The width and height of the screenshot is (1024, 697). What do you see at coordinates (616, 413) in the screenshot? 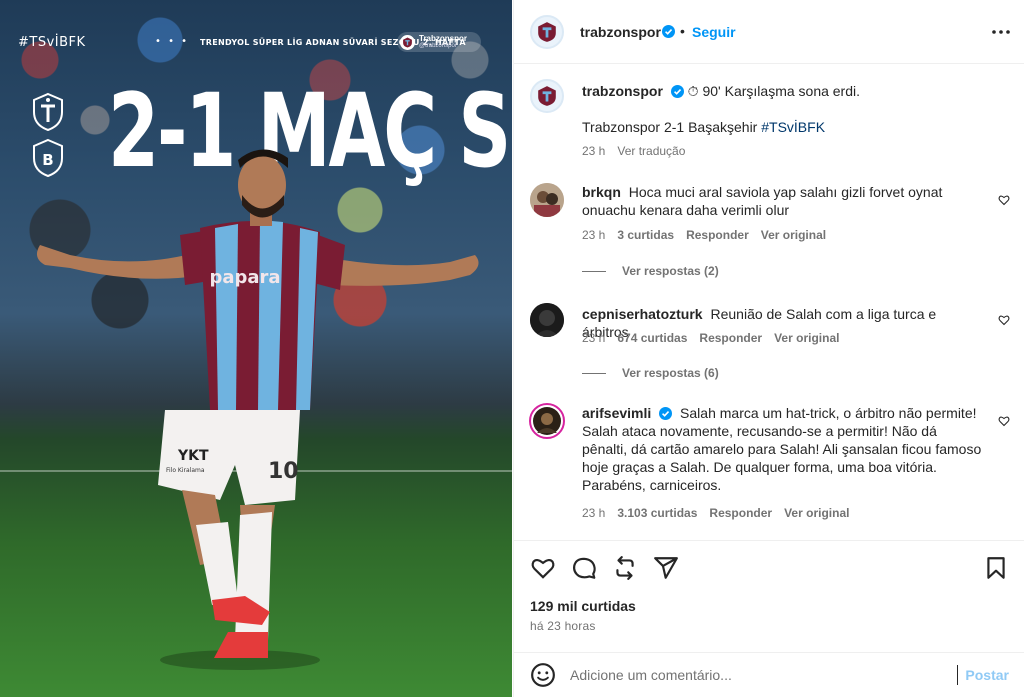
I see `comment-username: arifsevimli` at bounding box center [616, 413].